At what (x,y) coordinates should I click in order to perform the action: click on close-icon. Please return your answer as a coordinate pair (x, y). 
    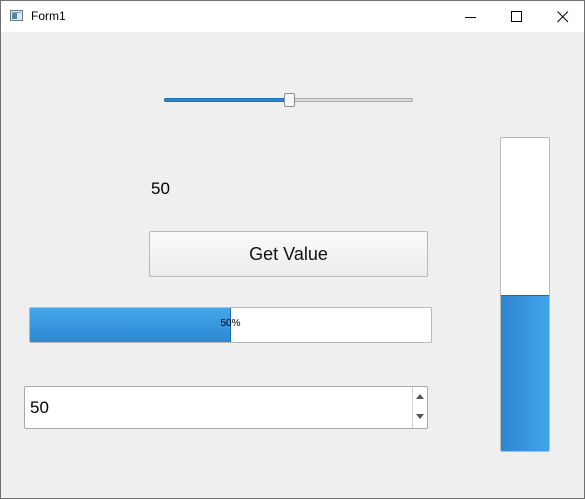
    Looking at the image, I should click on (563, 17).